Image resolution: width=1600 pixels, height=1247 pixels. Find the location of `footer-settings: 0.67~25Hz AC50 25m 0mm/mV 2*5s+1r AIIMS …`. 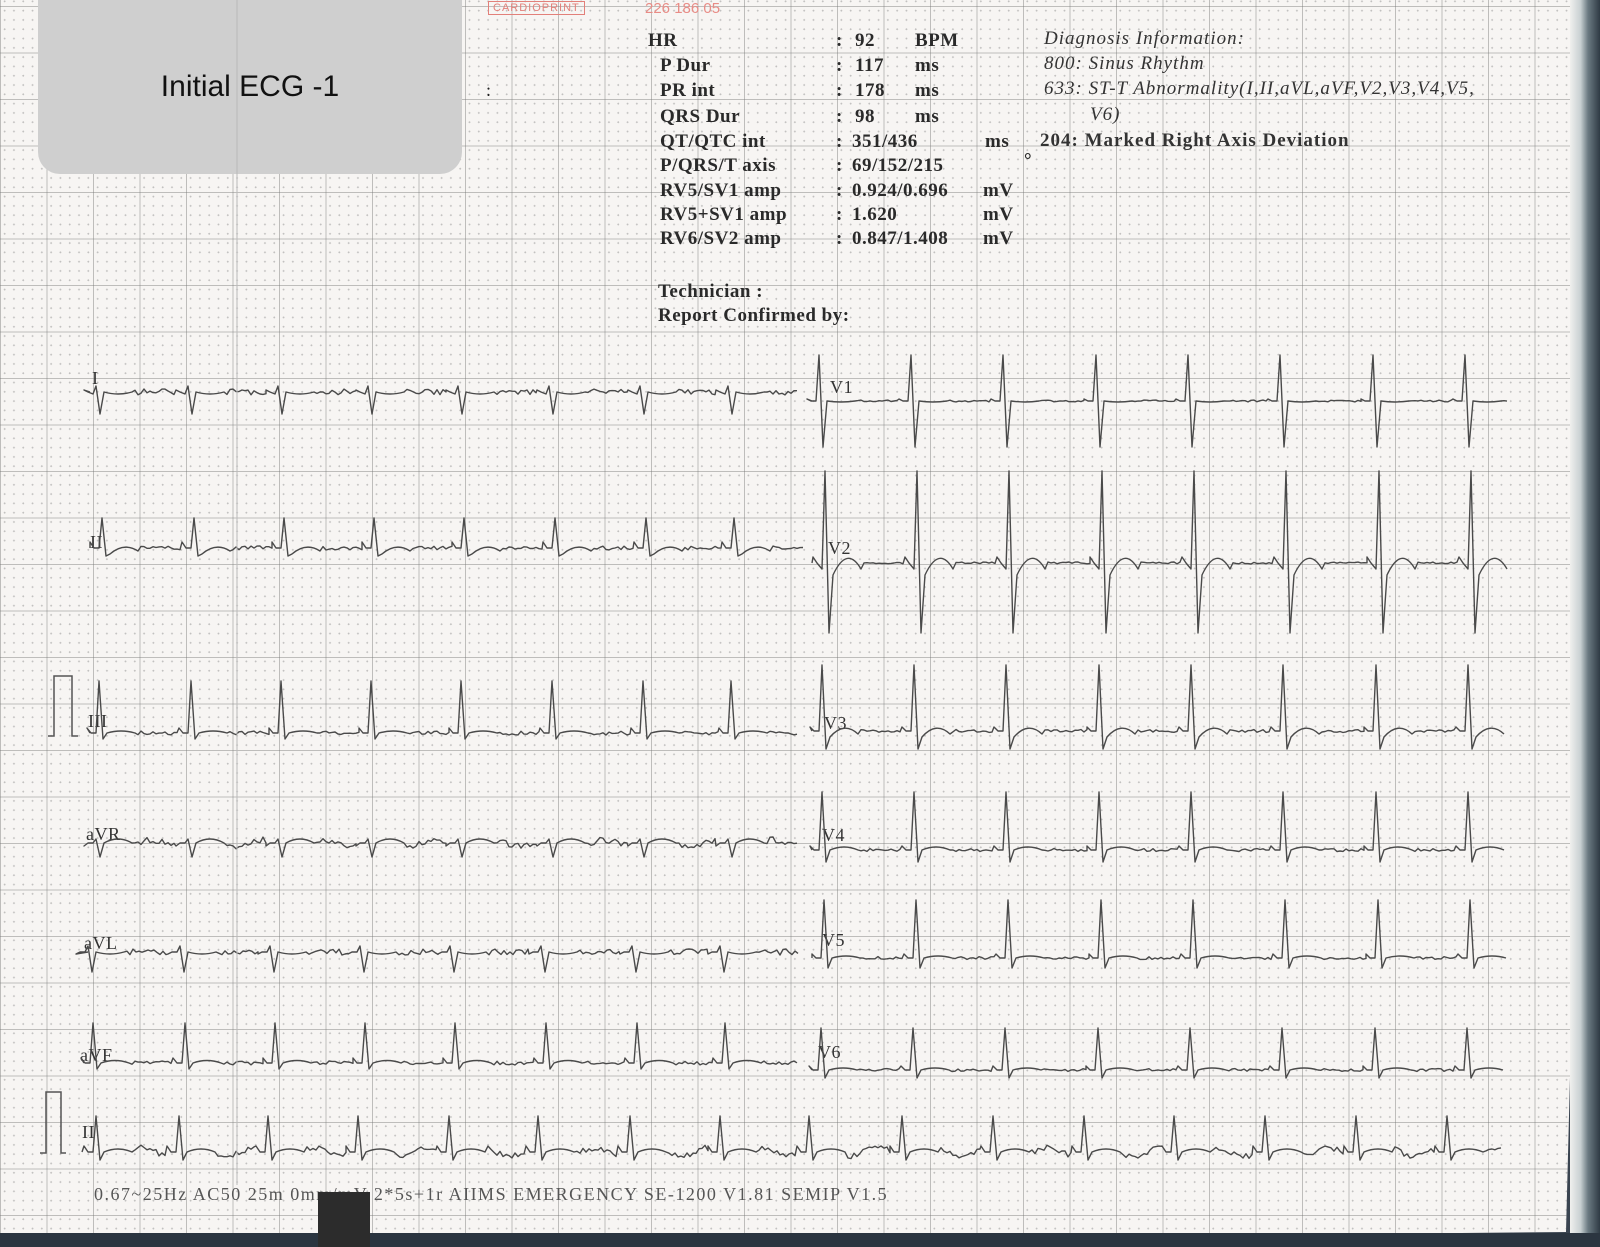

footer-settings: 0.67~25Hz AC50 25m 0mm/mV 2*5s+1r AIIMS … is located at coordinates (491, 1194).